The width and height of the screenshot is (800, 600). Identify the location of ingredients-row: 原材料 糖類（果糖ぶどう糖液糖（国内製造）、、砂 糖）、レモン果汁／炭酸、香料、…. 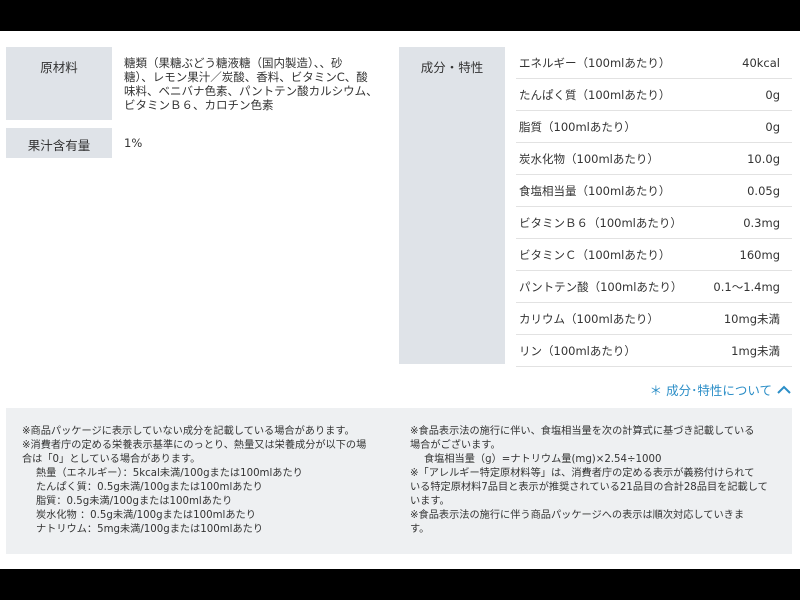
(193, 83).